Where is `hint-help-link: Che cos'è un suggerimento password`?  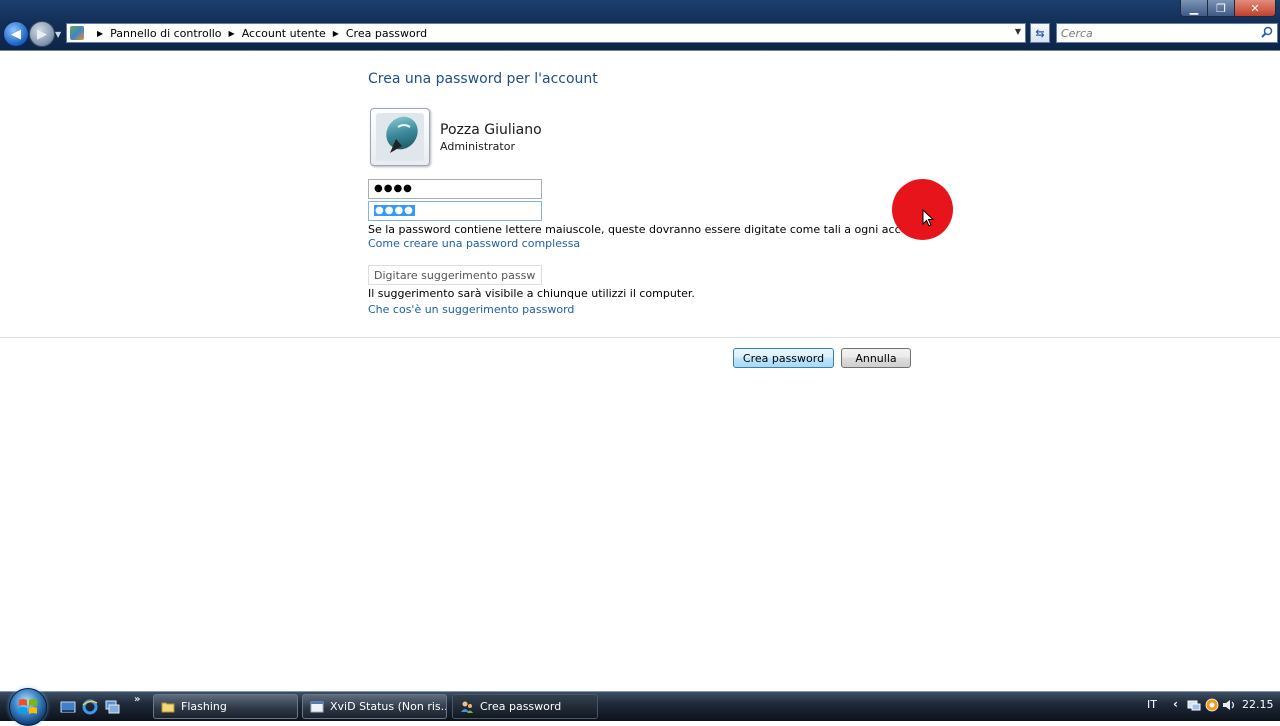
hint-help-link: Che cos'è un suggerimento password is located at coordinates (471, 309).